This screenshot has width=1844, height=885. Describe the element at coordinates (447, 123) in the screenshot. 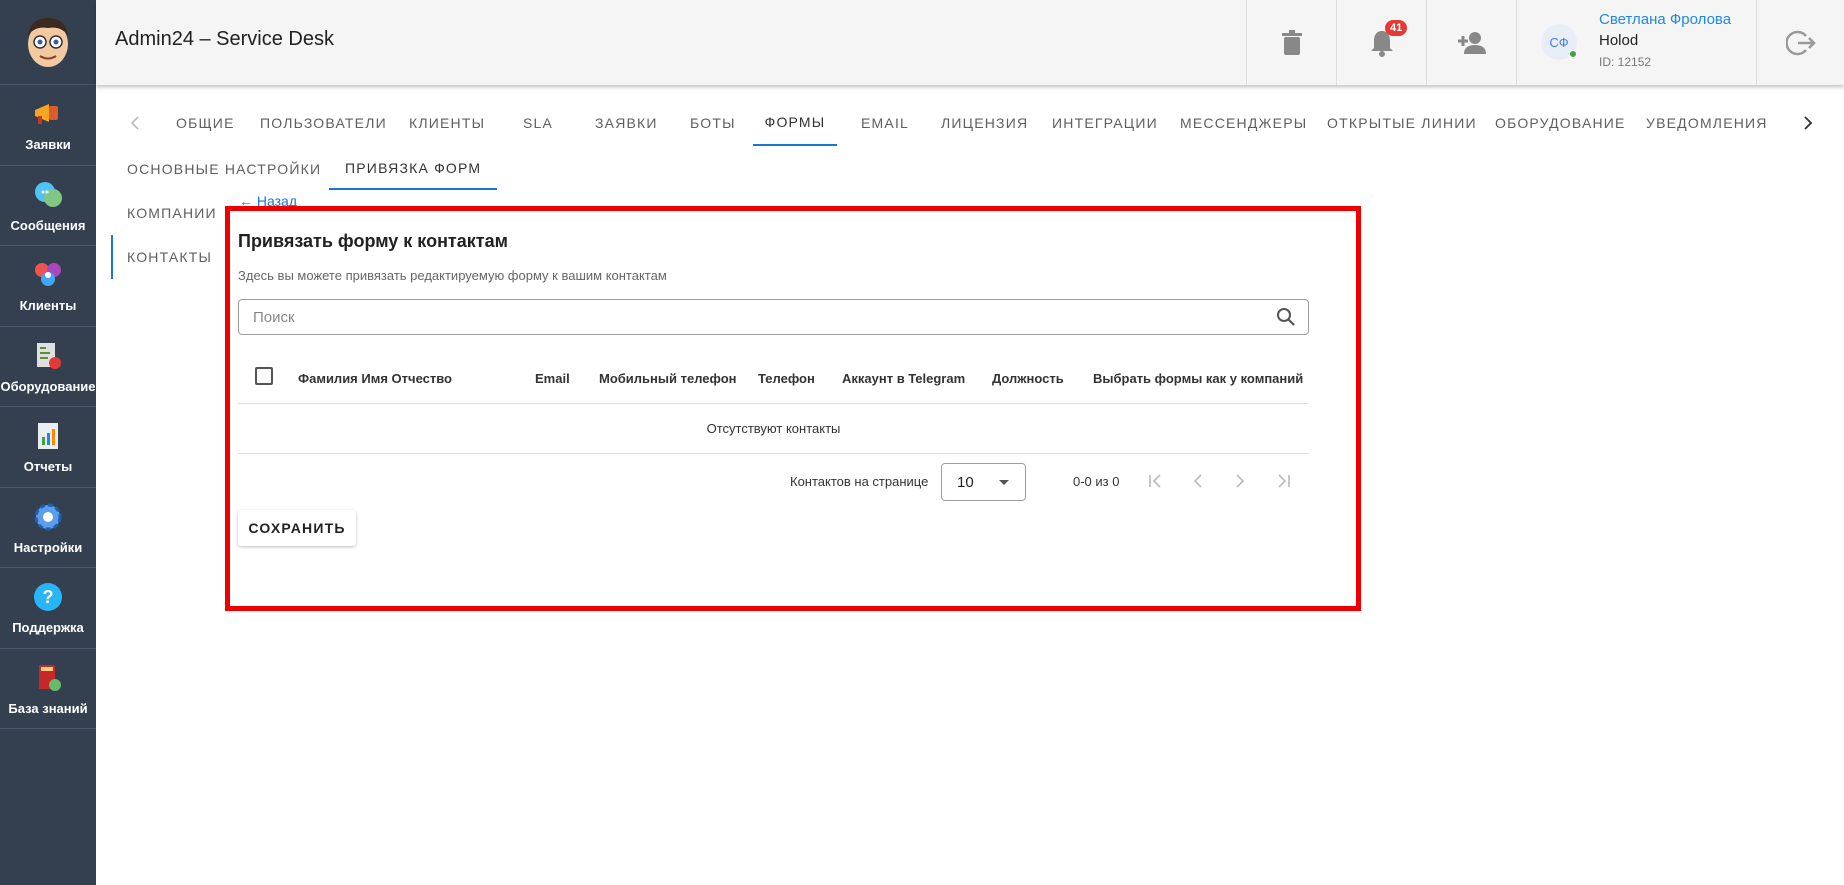

I see `tab-clients: КЛИЕНТЫ` at that location.